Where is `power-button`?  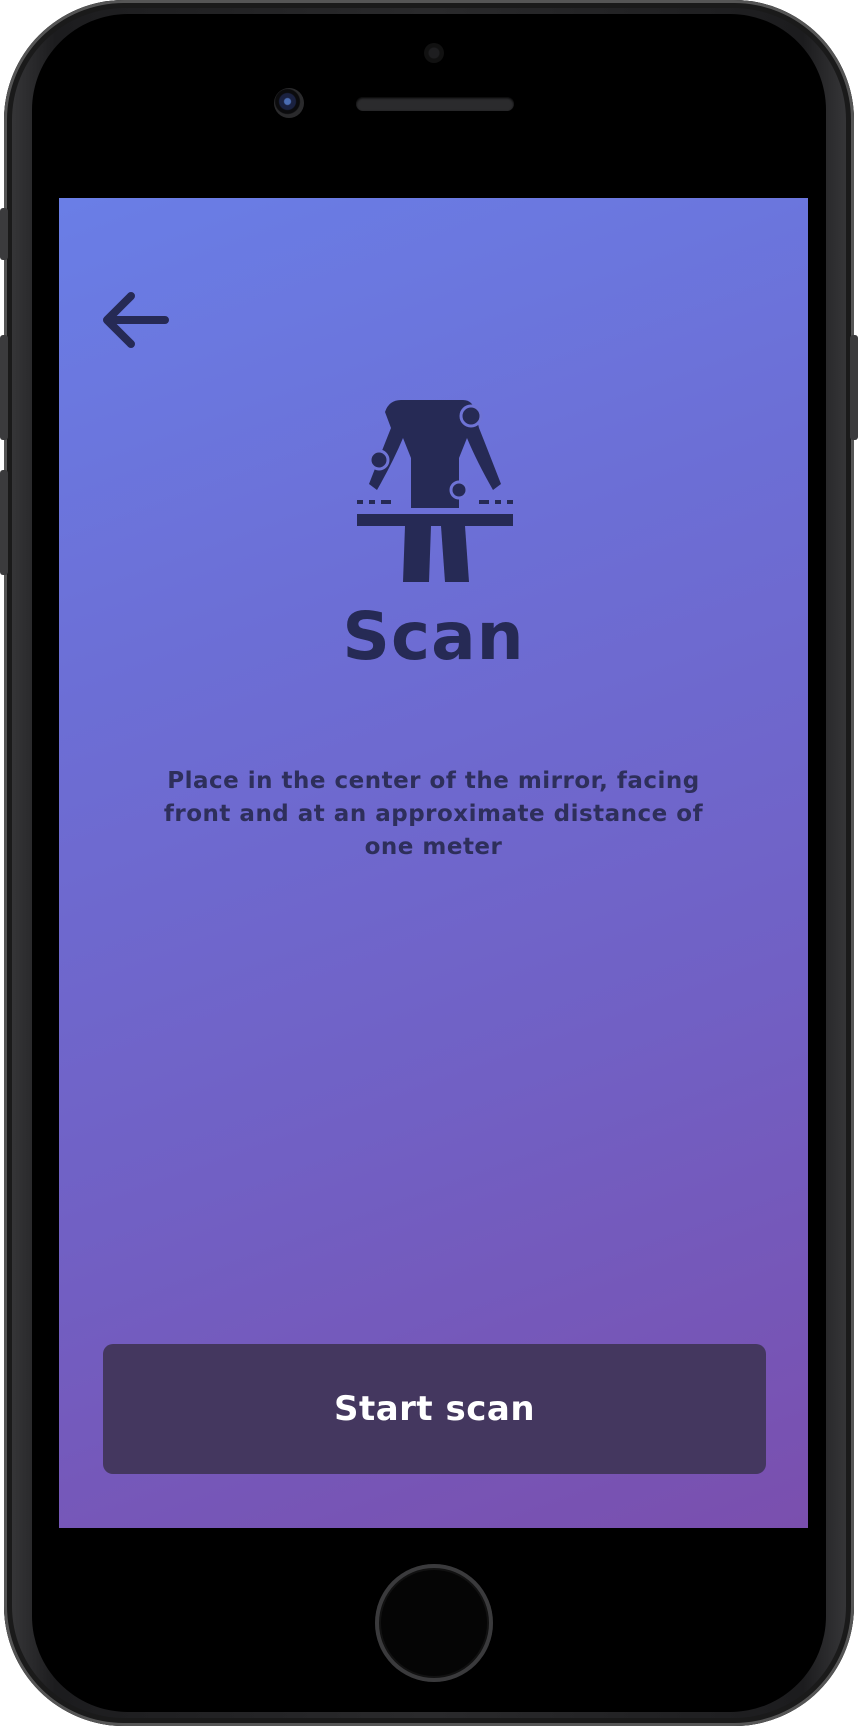 power-button is located at coordinates (854, 387).